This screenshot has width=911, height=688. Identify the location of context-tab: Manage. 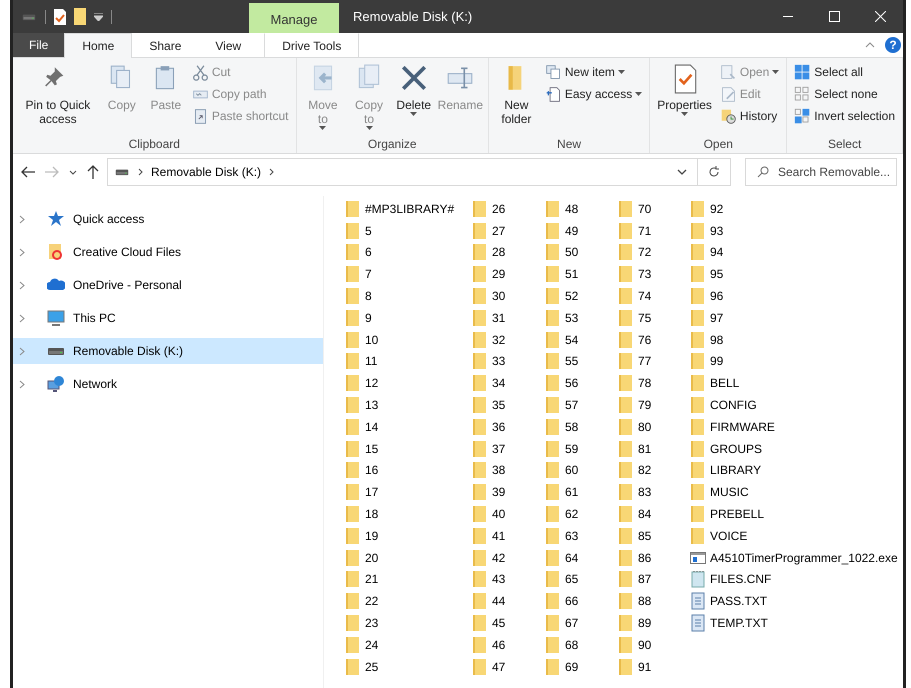
(294, 18).